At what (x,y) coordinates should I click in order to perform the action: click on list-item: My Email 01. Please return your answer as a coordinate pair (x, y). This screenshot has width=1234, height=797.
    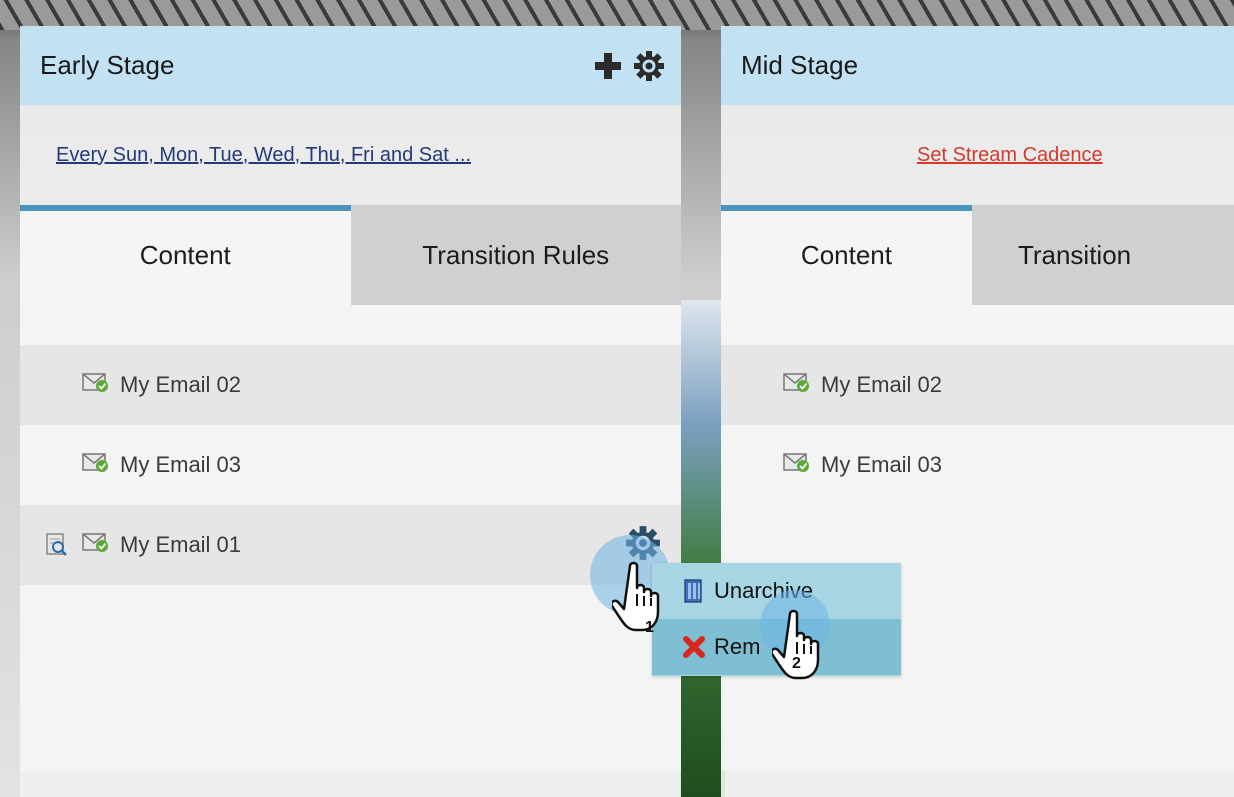
    Looking at the image, I should click on (350, 545).